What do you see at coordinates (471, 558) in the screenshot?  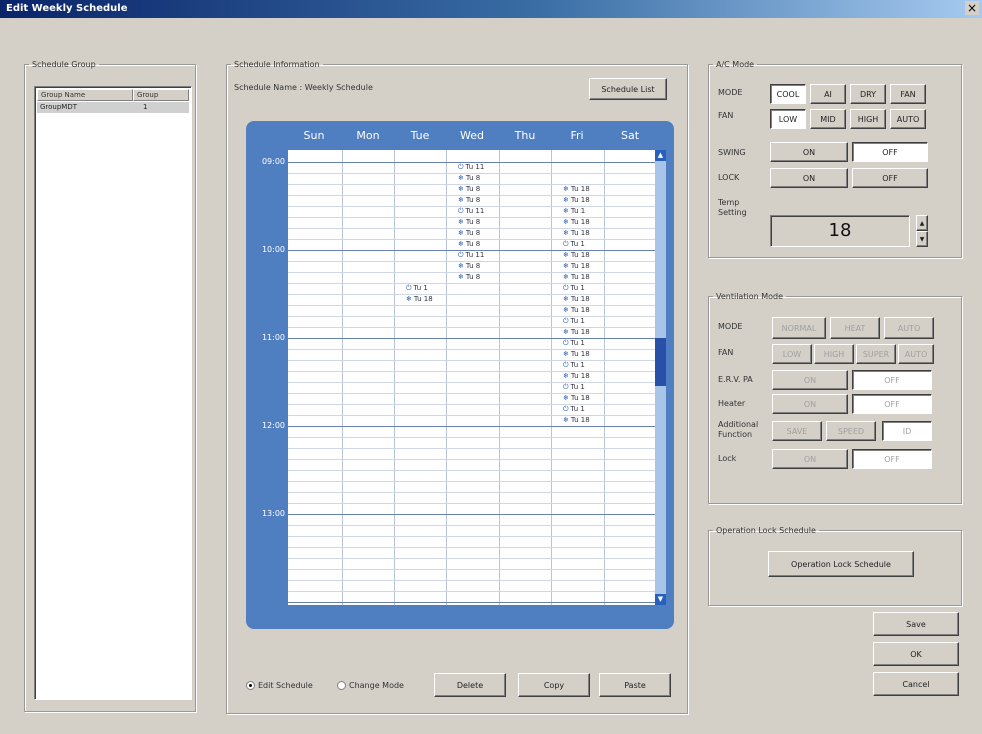 I see `slot-divider` at bounding box center [471, 558].